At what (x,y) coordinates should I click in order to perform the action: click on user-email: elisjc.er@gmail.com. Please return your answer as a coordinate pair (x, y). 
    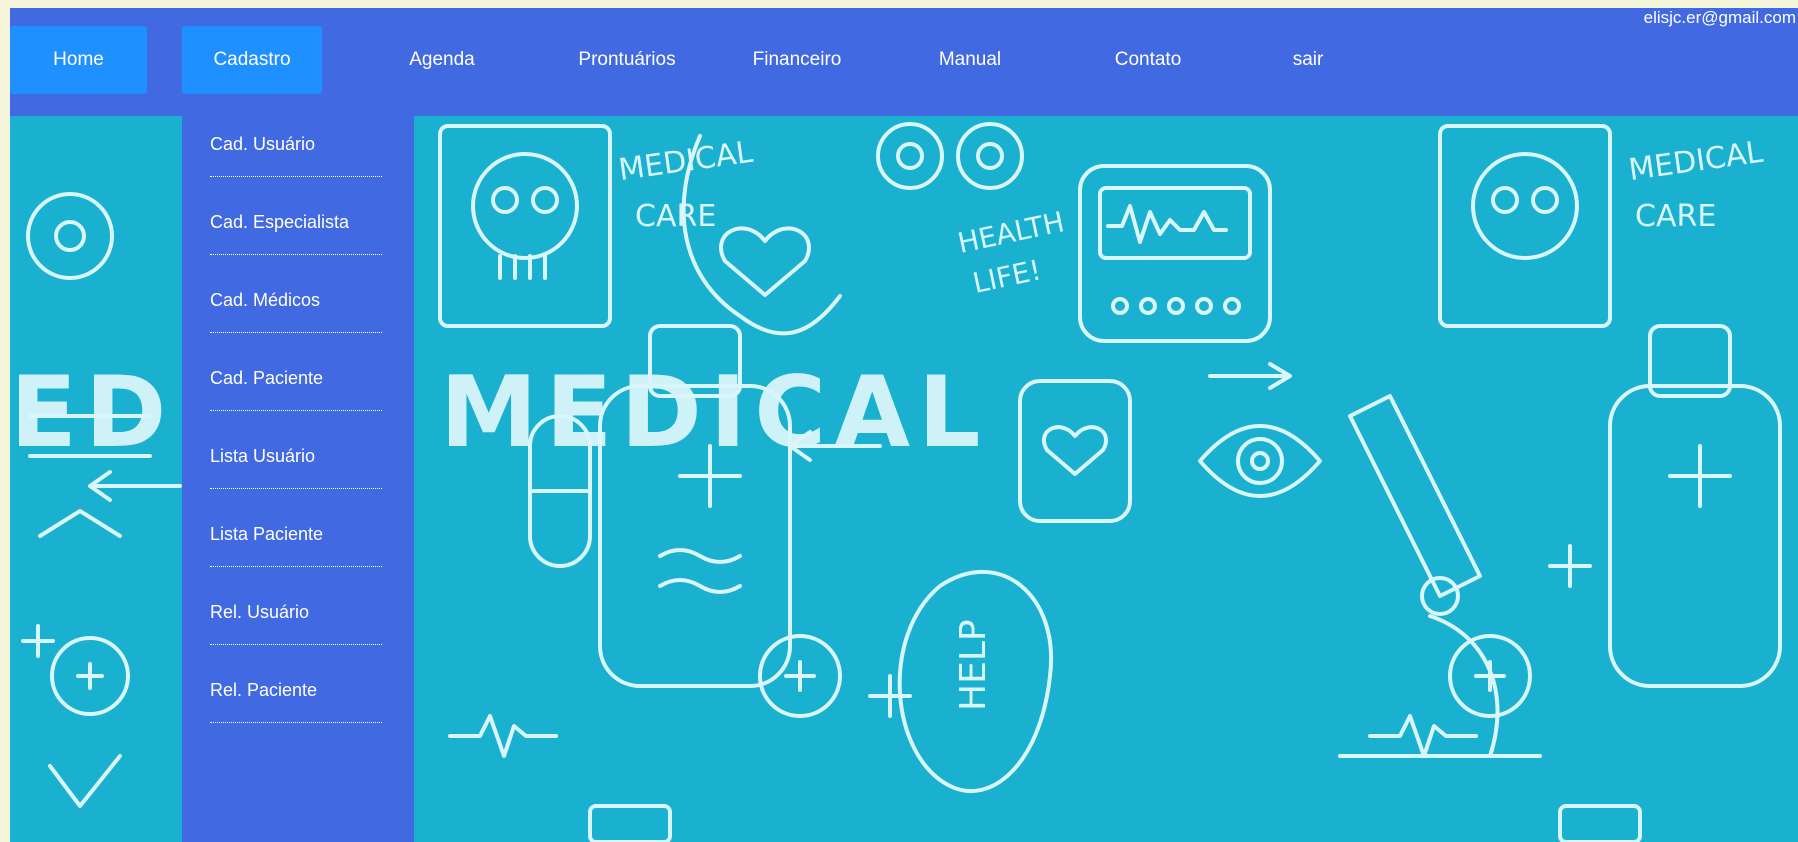
    Looking at the image, I should click on (1719, 17).